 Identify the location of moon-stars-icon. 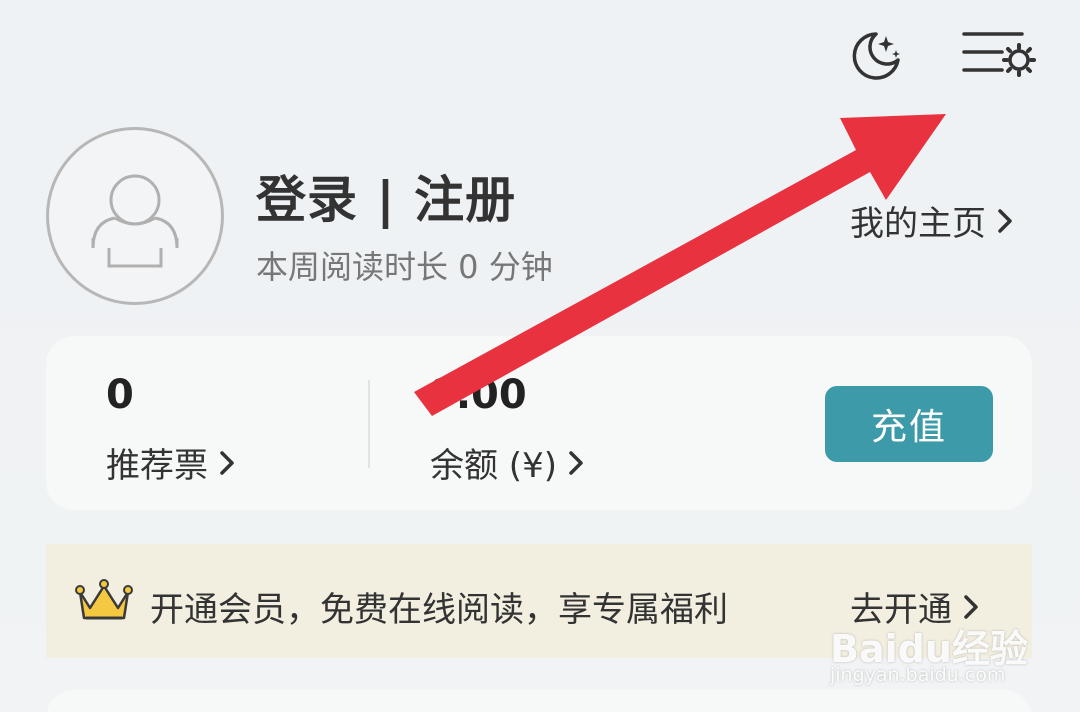
(876, 56).